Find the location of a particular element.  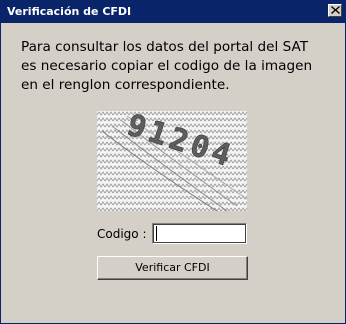

title-bar: Verificación de CFDI is located at coordinates (173, 12).